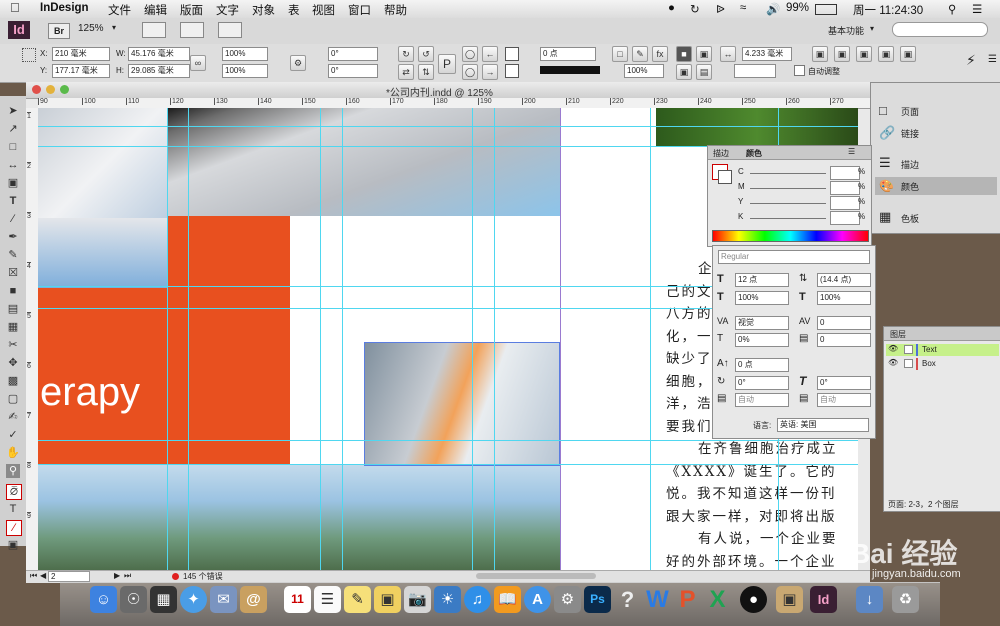  What do you see at coordinates (940, 29) in the screenshot?
I see `search-input` at bounding box center [940, 29].